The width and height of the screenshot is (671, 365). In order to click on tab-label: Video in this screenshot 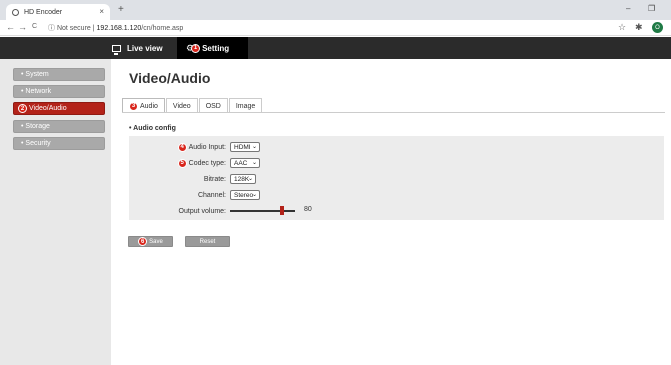, I will do `click(181, 106)`.